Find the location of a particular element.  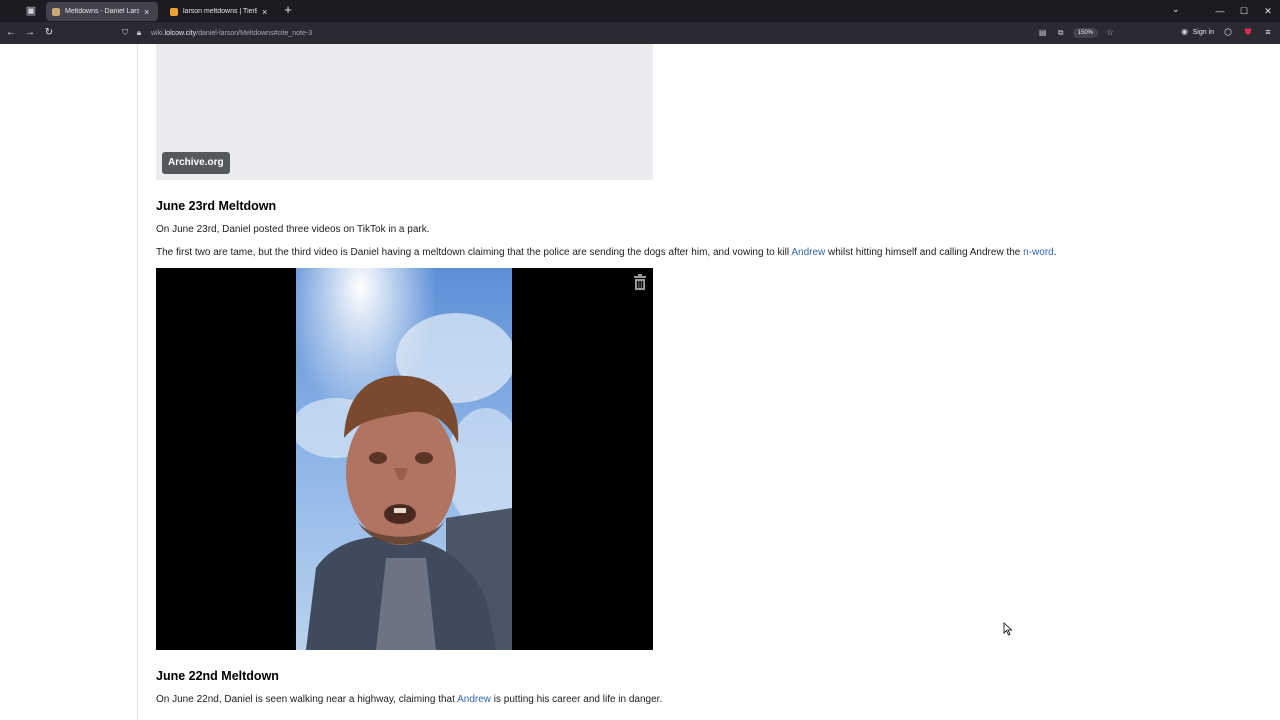

video-thumbnail is located at coordinates (404, 459).